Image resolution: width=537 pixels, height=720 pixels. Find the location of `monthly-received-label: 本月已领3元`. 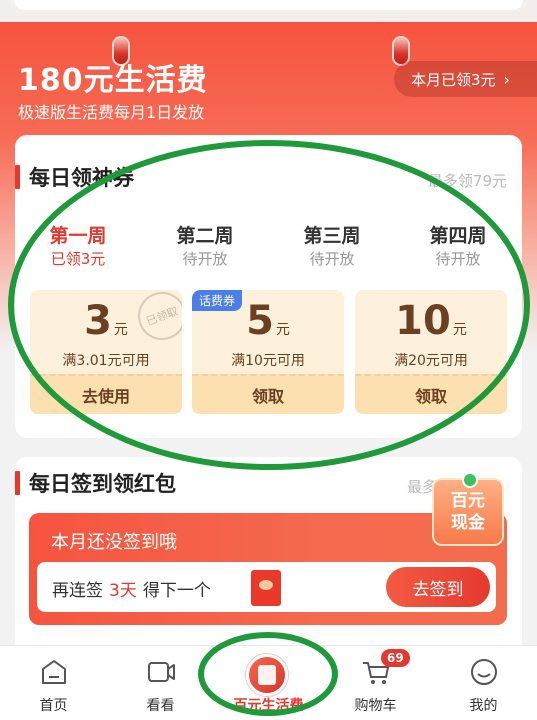

monthly-received-label: 本月已领3元 is located at coordinates (453, 79).